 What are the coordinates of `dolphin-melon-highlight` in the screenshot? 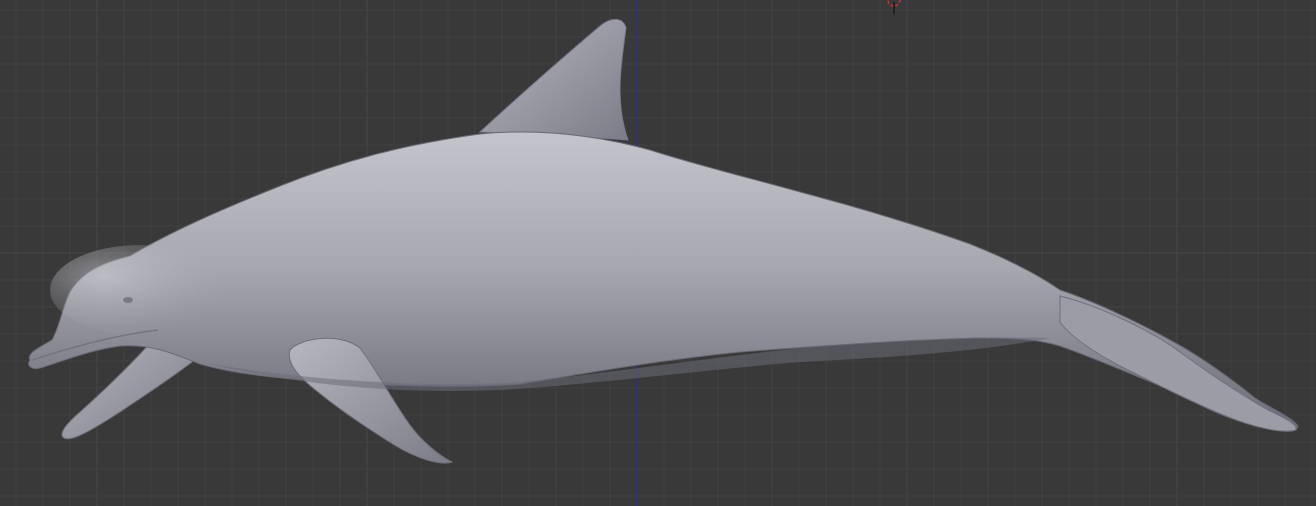 It's located at (140, 290).